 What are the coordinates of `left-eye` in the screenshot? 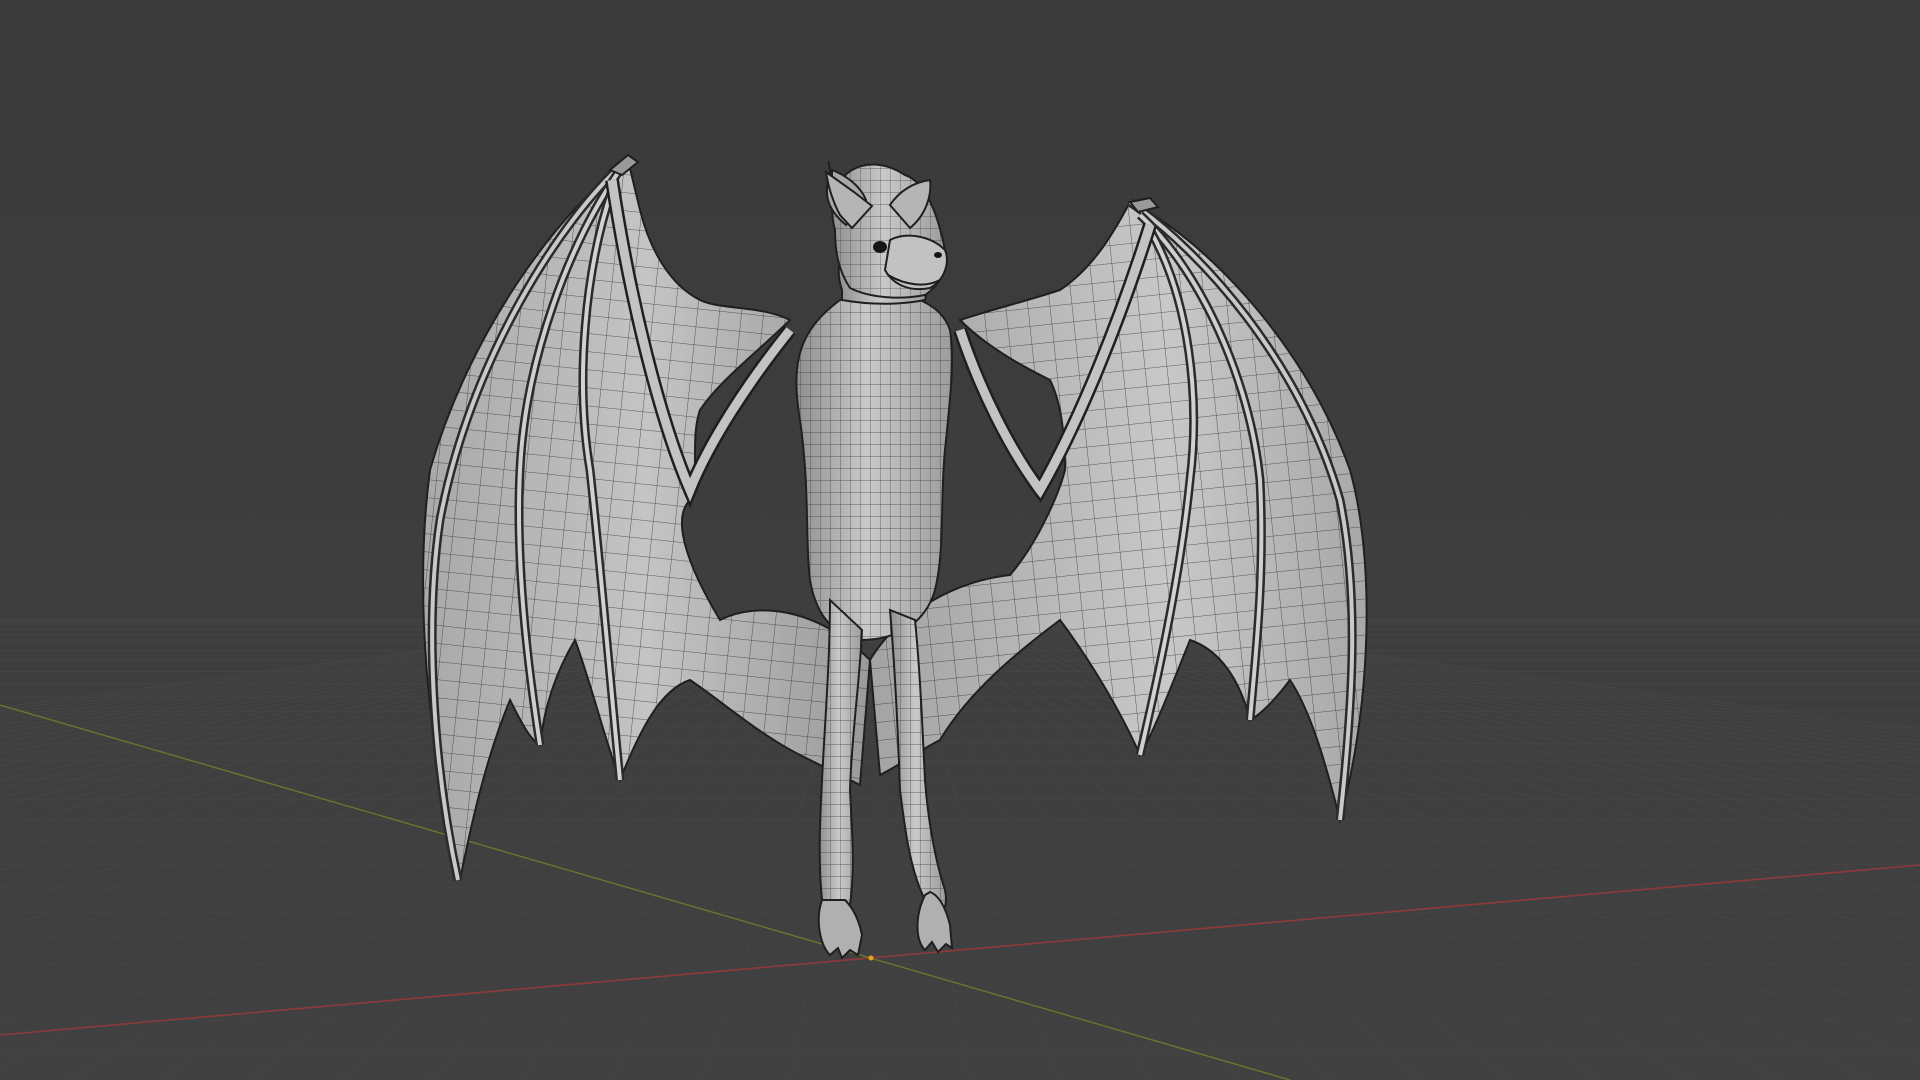 It's located at (880, 247).